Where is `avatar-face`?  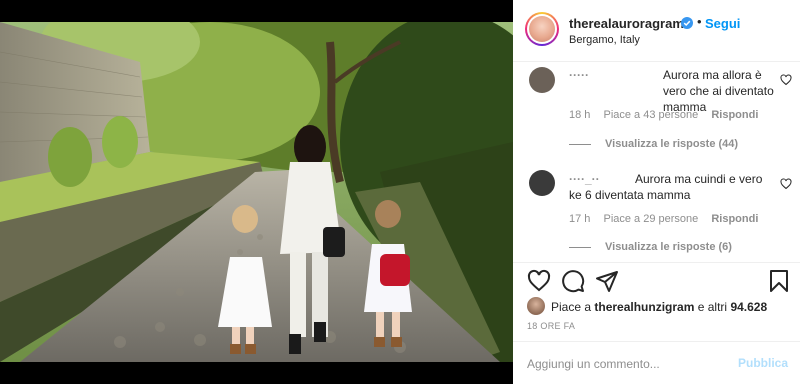
avatar-face is located at coordinates (542, 29).